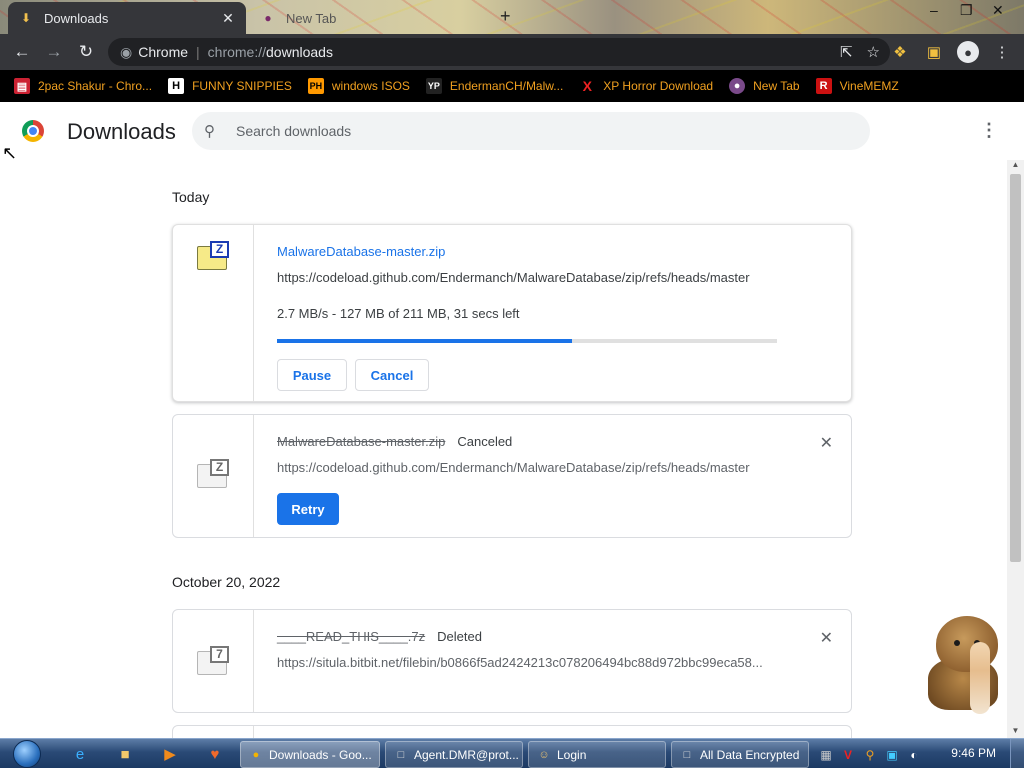 This screenshot has width=1024, height=768. Describe the element at coordinates (846, 52) in the screenshot. I see `share-icon: ⇱` at that location.